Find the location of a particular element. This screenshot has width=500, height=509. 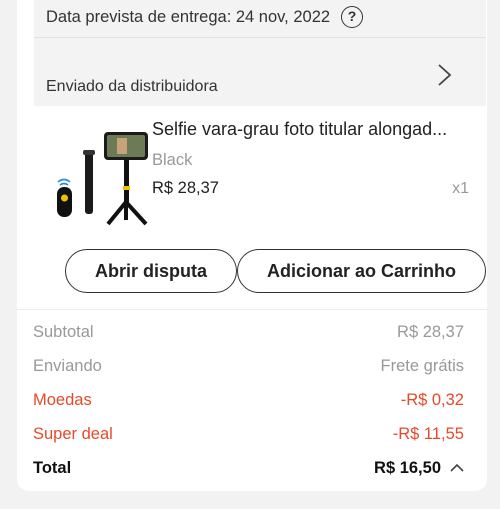

chevron-up-icon is located at coordinates (457, 468).